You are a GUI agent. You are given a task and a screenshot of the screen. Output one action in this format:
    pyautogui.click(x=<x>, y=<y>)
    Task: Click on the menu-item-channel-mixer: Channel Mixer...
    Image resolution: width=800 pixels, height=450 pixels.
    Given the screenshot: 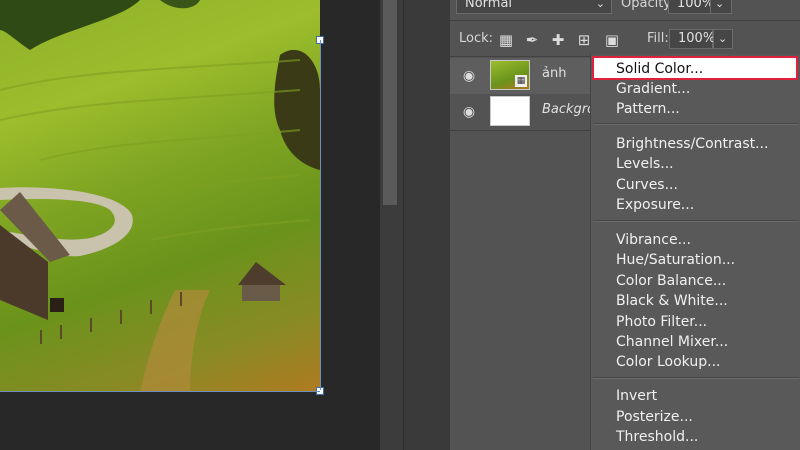 What is the action you would take?
    pyautogui.click(x=672, y=342)
    